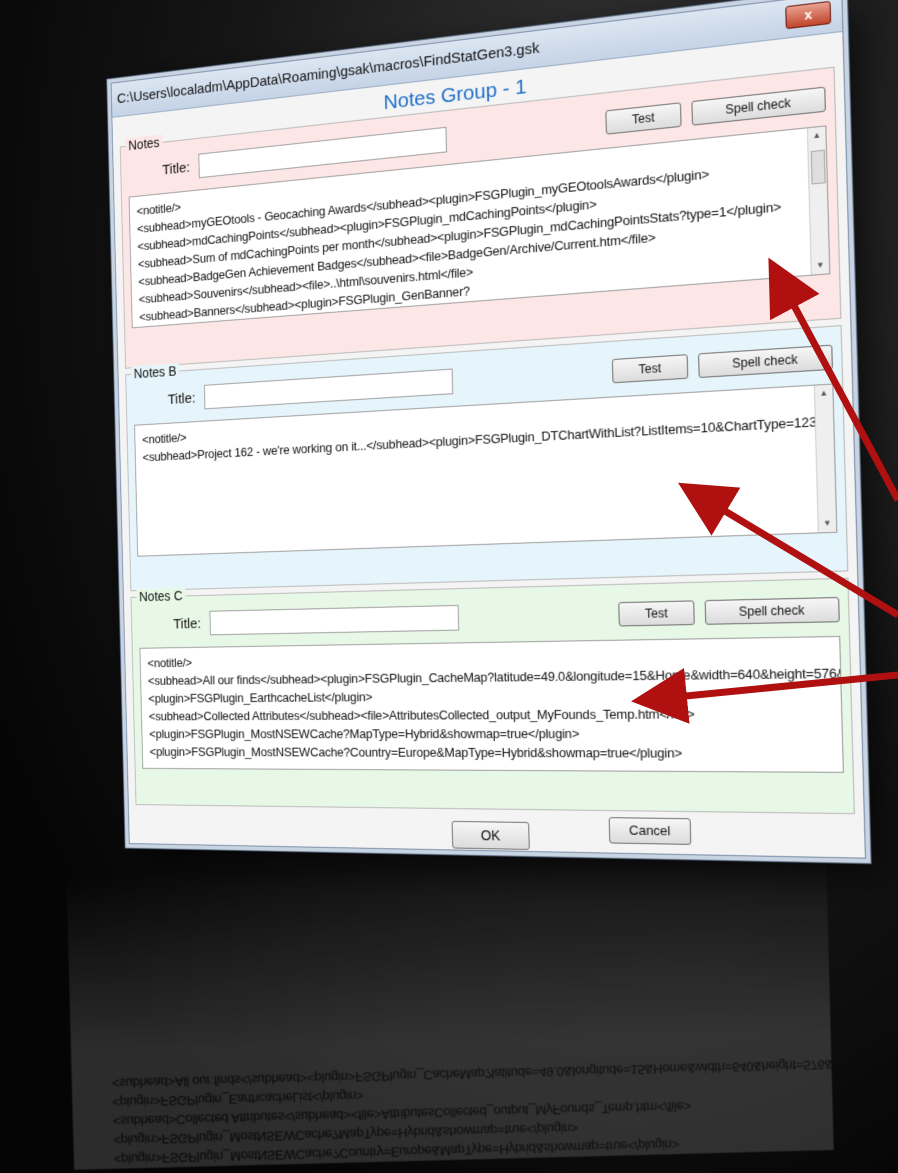 This screenshot has width=898, height=1173. What do you see at coordinates (155, 372) in the screenshot?
I see `notes-b-legend: Notes B` at bounding box center [155, 372].